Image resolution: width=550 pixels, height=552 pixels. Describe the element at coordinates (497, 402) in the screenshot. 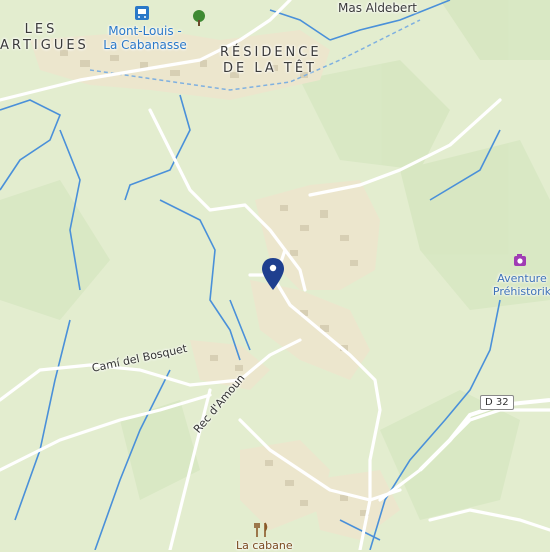

I see `road-badge-d32: D 32` at that location.